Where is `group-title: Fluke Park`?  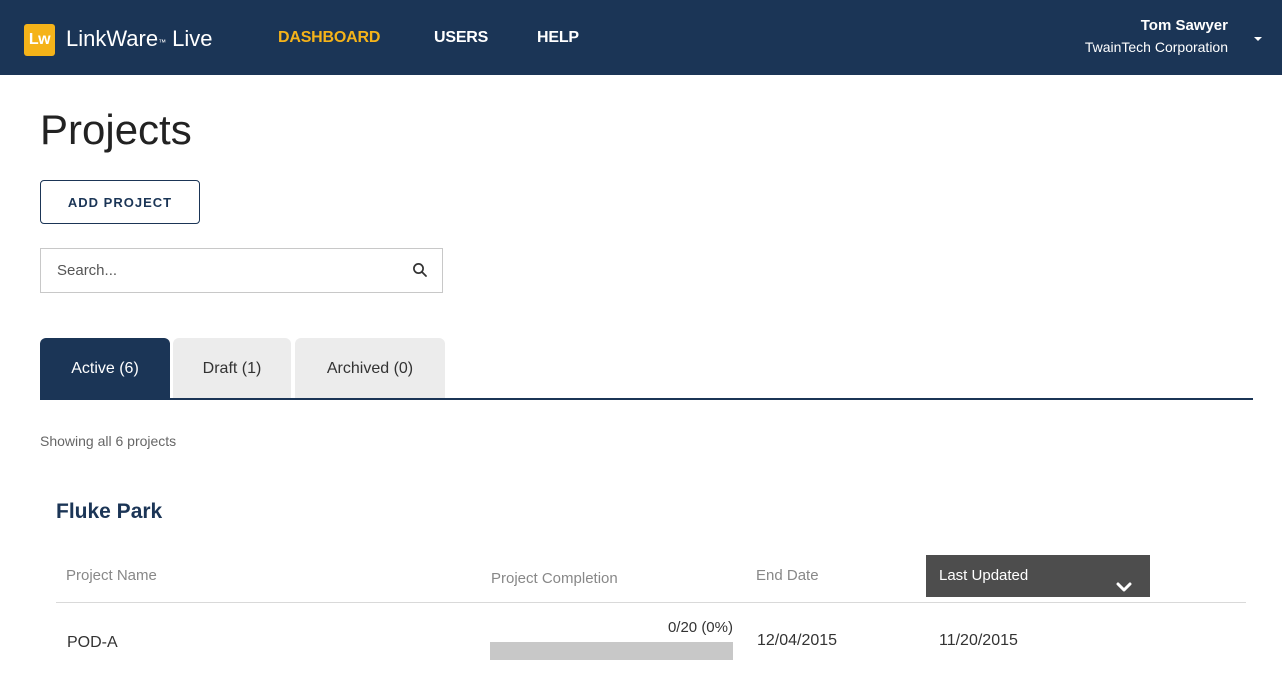
group-title: Fluke Park is located at coordinates (109, 511).